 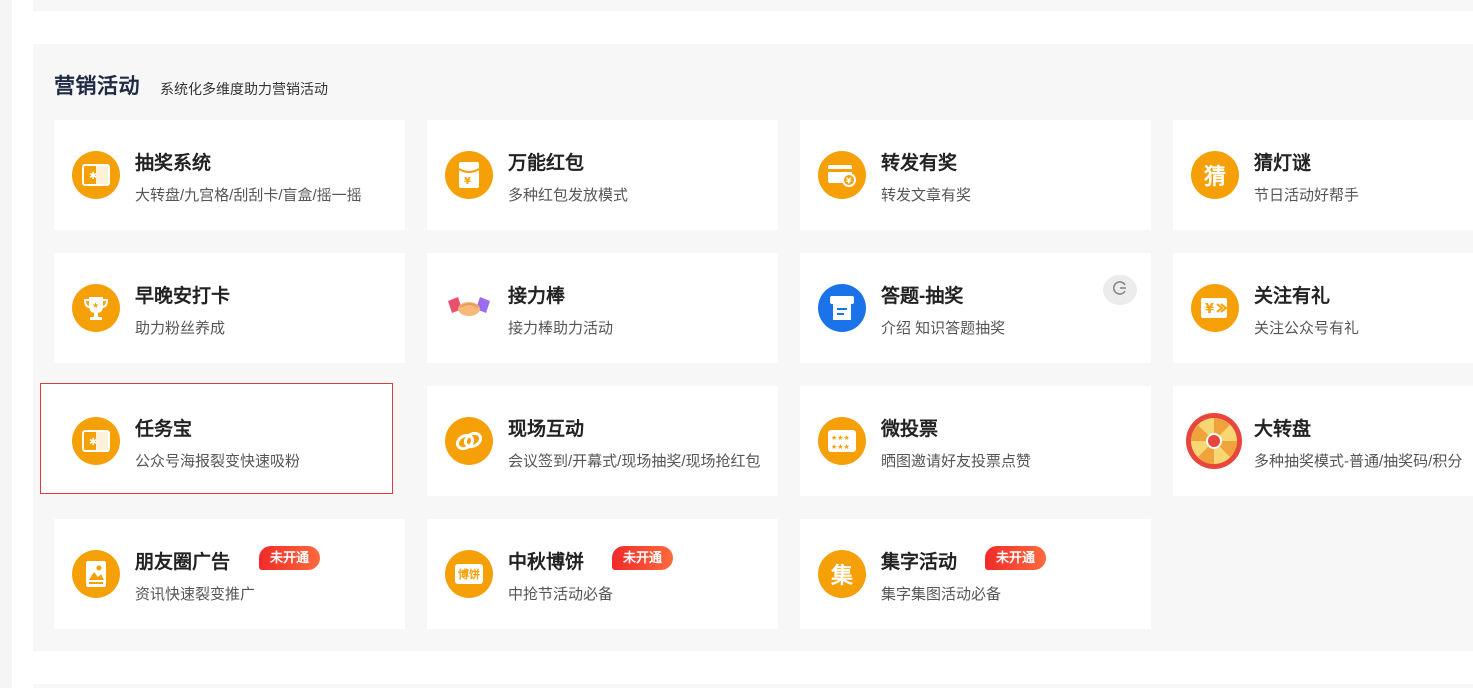 I want to click on activity-card-red-envelope: ¥ 万能红包 多种红包发放模式, so click(x=602, y=175).